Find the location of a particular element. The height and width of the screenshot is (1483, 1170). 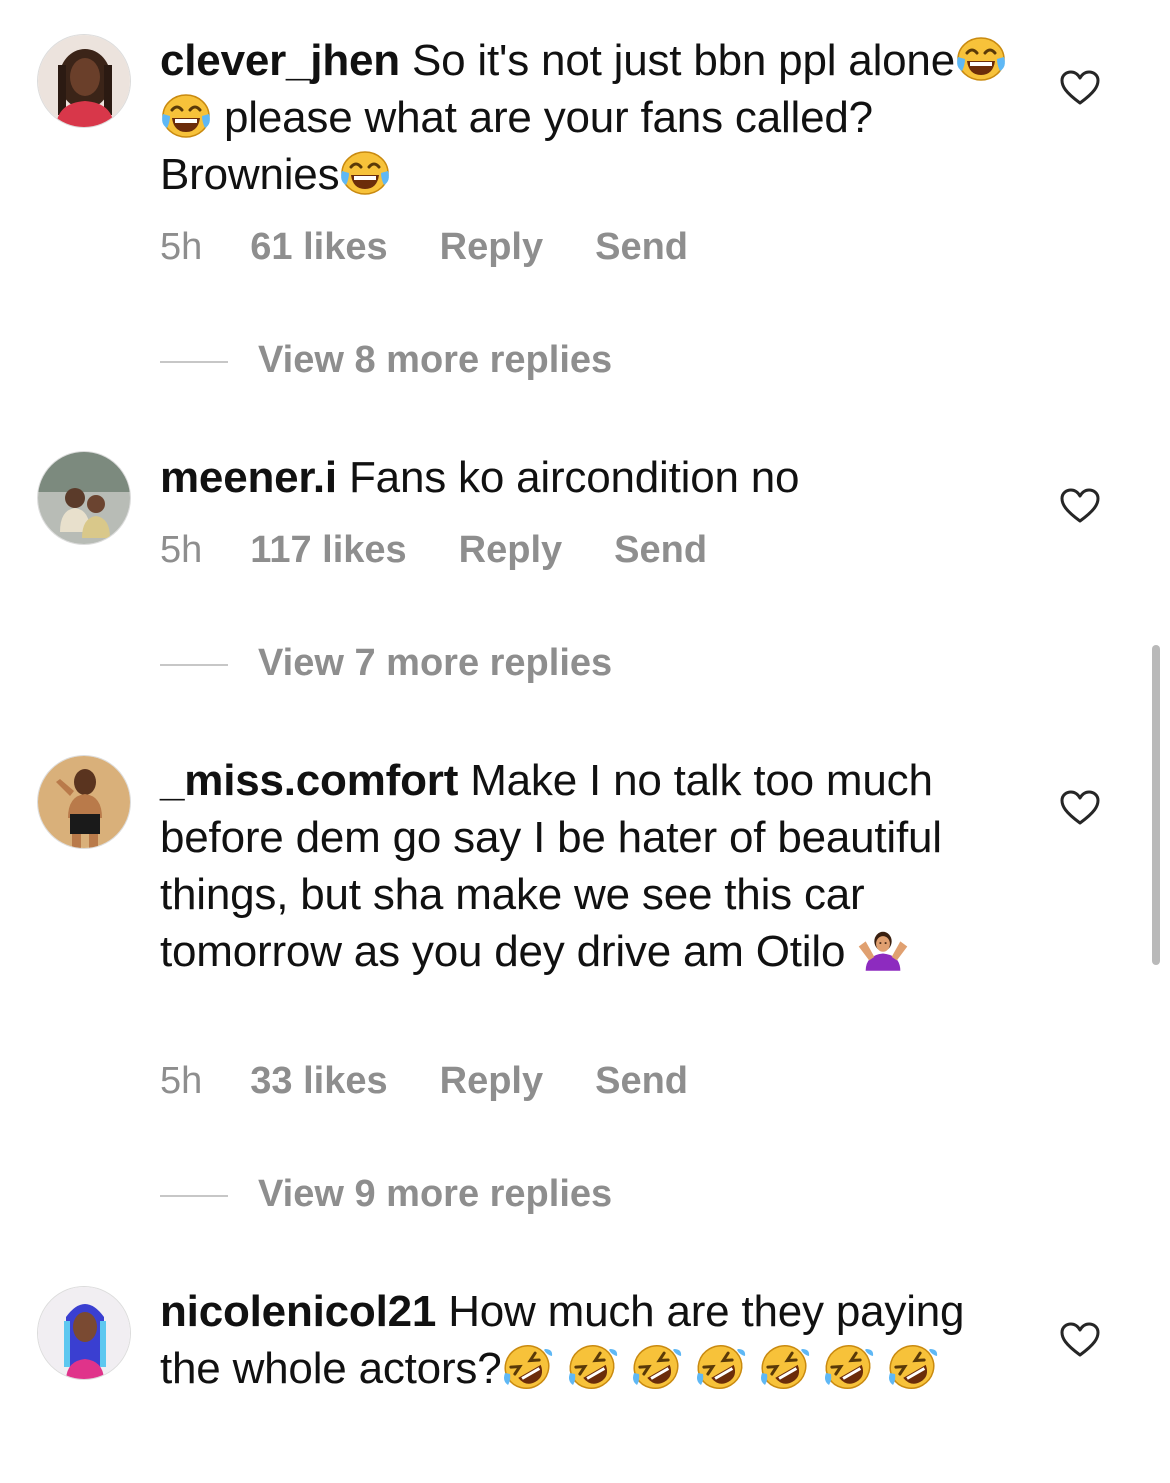

username: meener.i is located at coordinates (248, 477).